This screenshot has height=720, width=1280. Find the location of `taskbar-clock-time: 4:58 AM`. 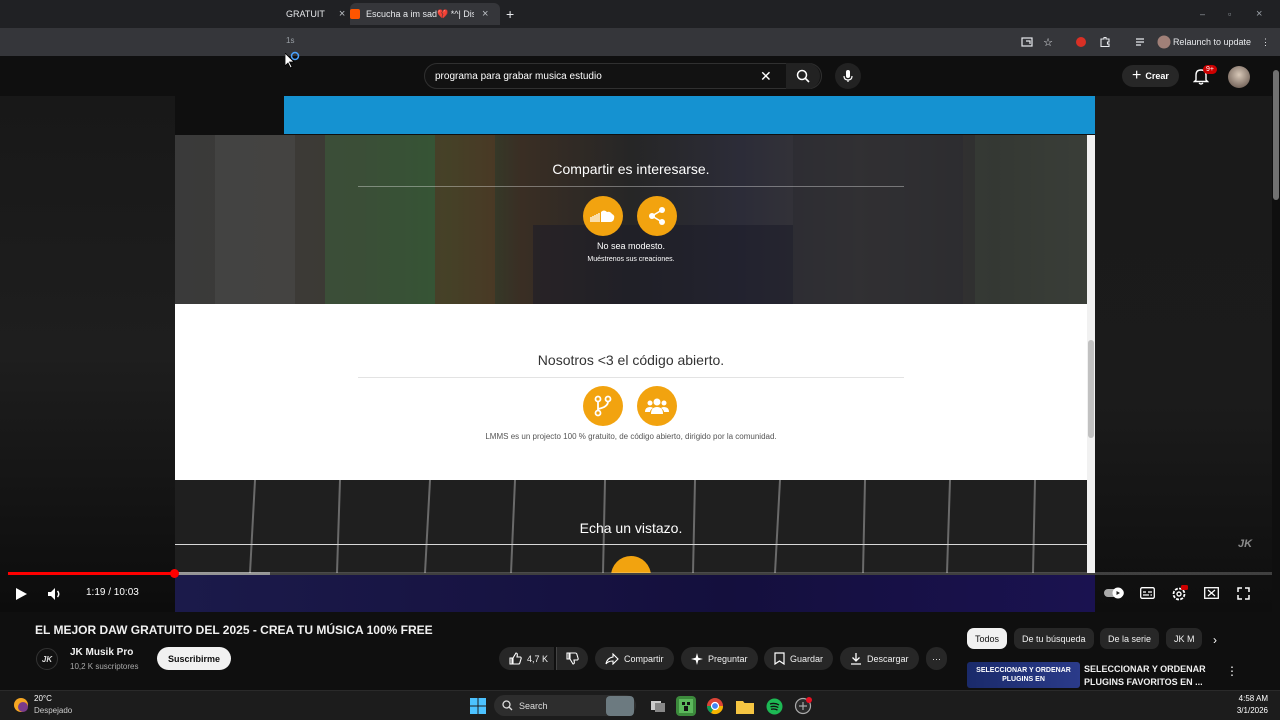

taskbar-clock-time: 4:58 AM is located at coordinates (1253, 698).